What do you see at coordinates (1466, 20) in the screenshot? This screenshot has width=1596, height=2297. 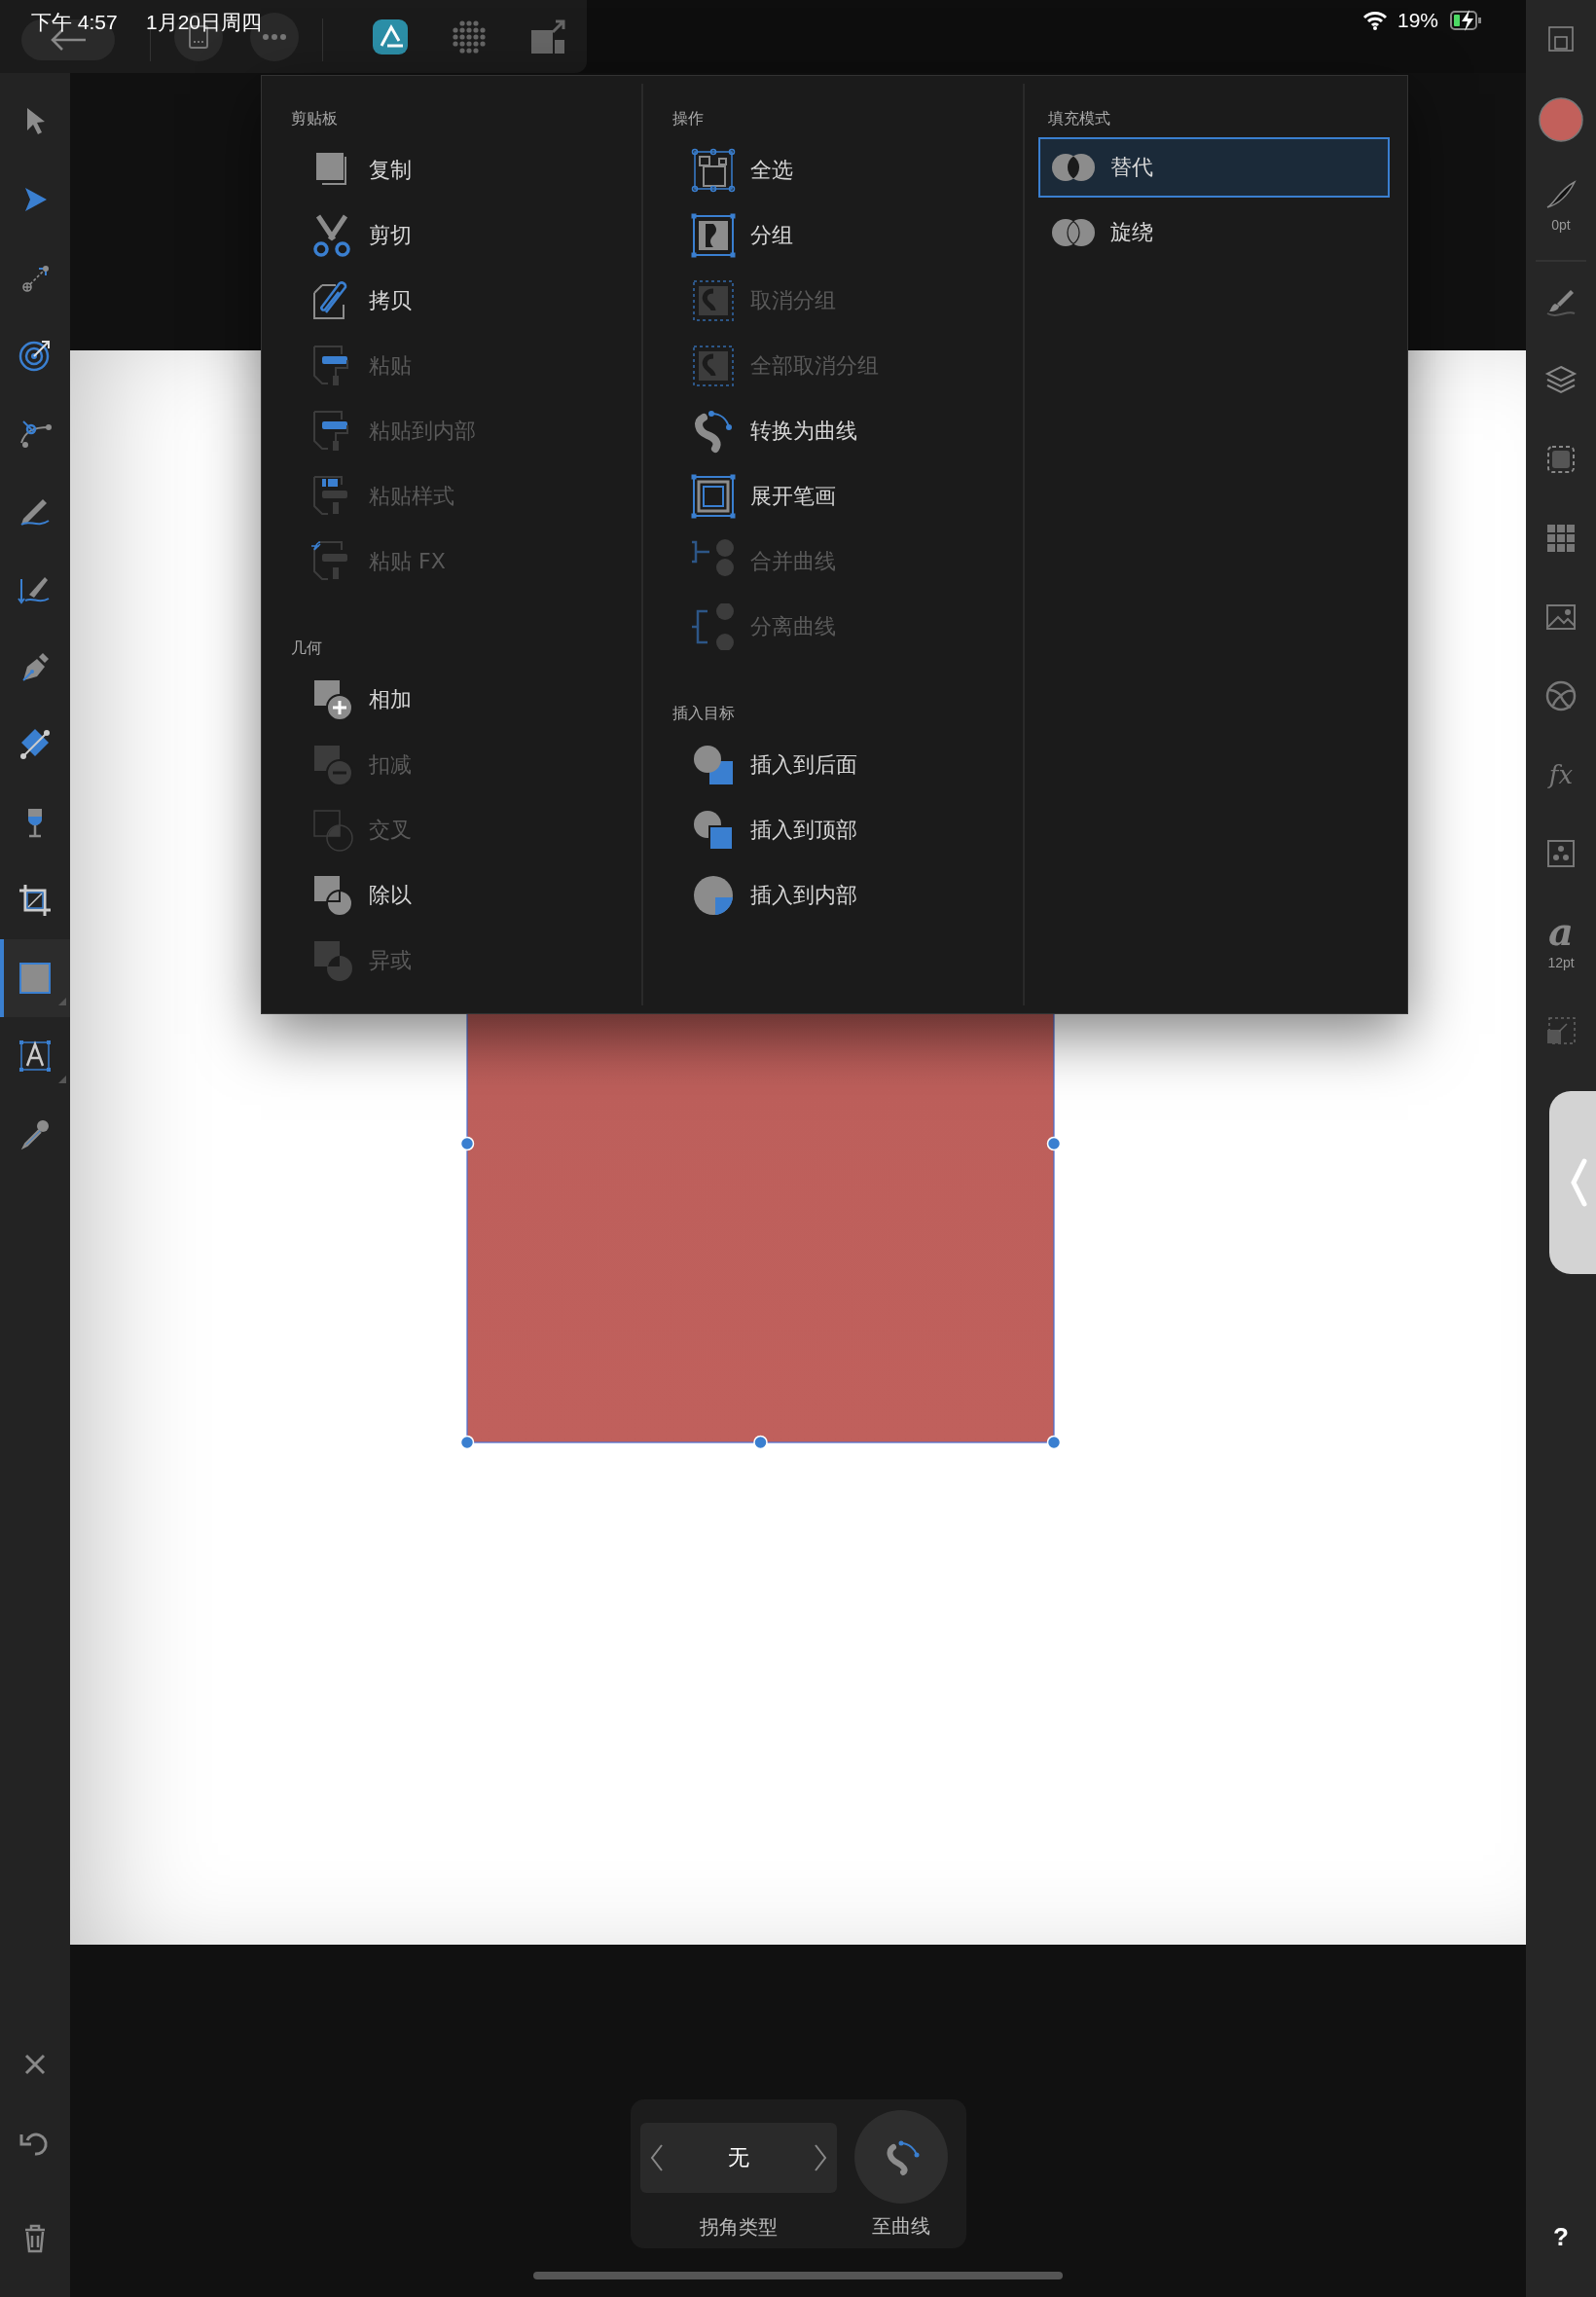 I see `battery-charging-icon` at bounding box center [1466, 20].